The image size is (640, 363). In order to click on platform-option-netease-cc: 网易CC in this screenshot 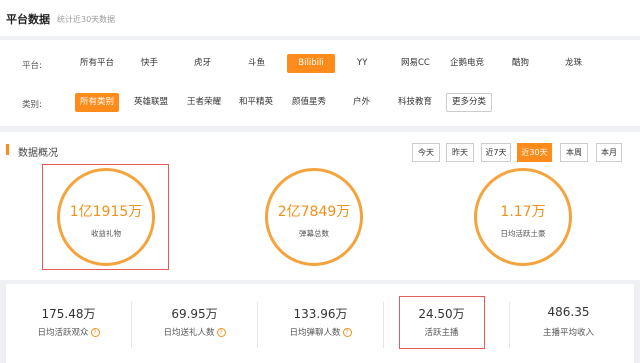, I will do `click(415, 63)`.